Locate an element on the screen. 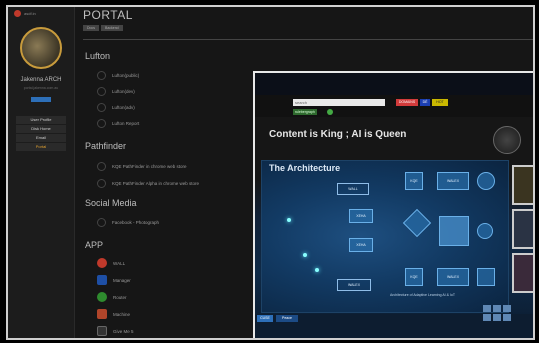 The width and height of the screenshot is (539, 343). user-subtitle: portal.jakenna.com.au is located at coordinates (41, 88).